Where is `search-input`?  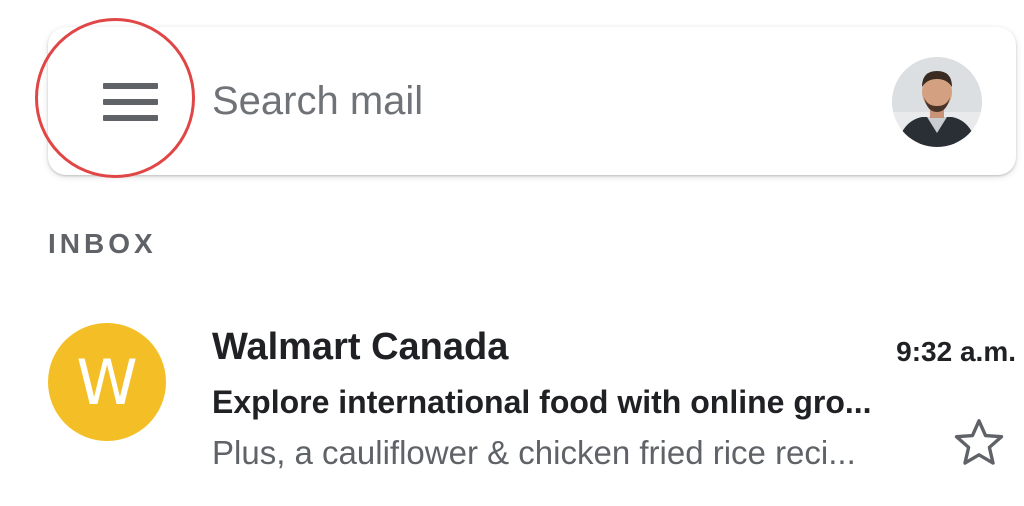 search-input is located at coordinates (532, 101).